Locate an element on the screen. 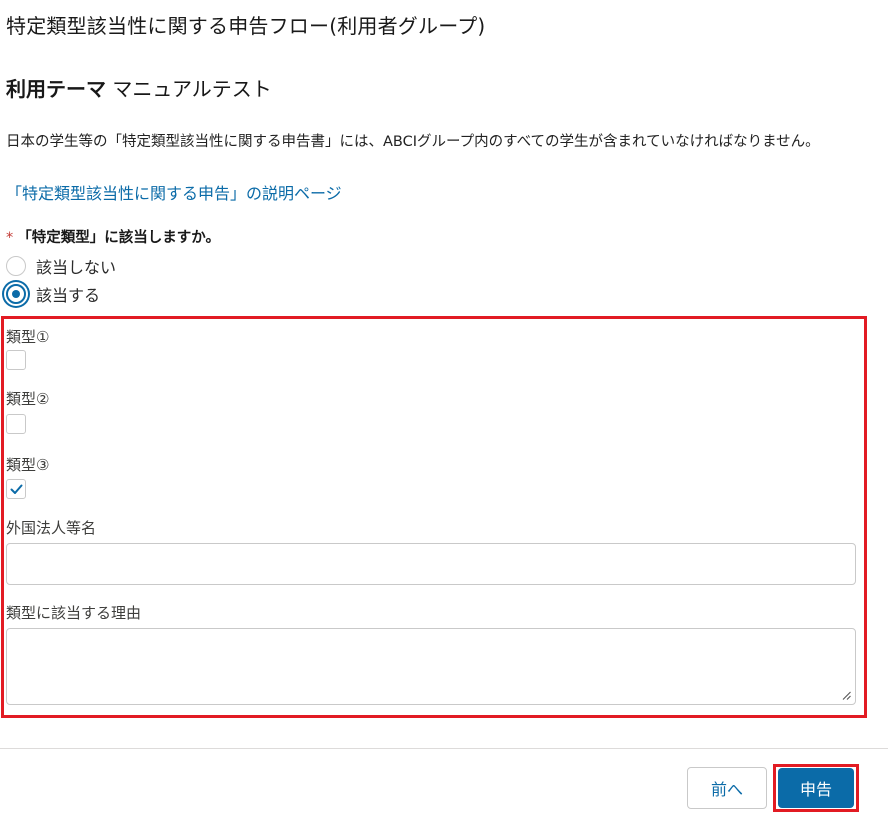  previous-button: 前へ is located at coordinates (727, 788).